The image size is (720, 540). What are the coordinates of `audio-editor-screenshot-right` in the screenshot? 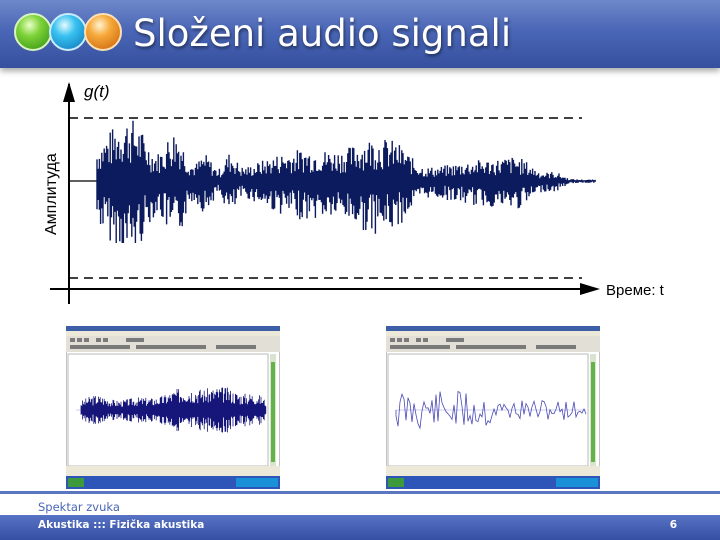 It's located at (493, 407).